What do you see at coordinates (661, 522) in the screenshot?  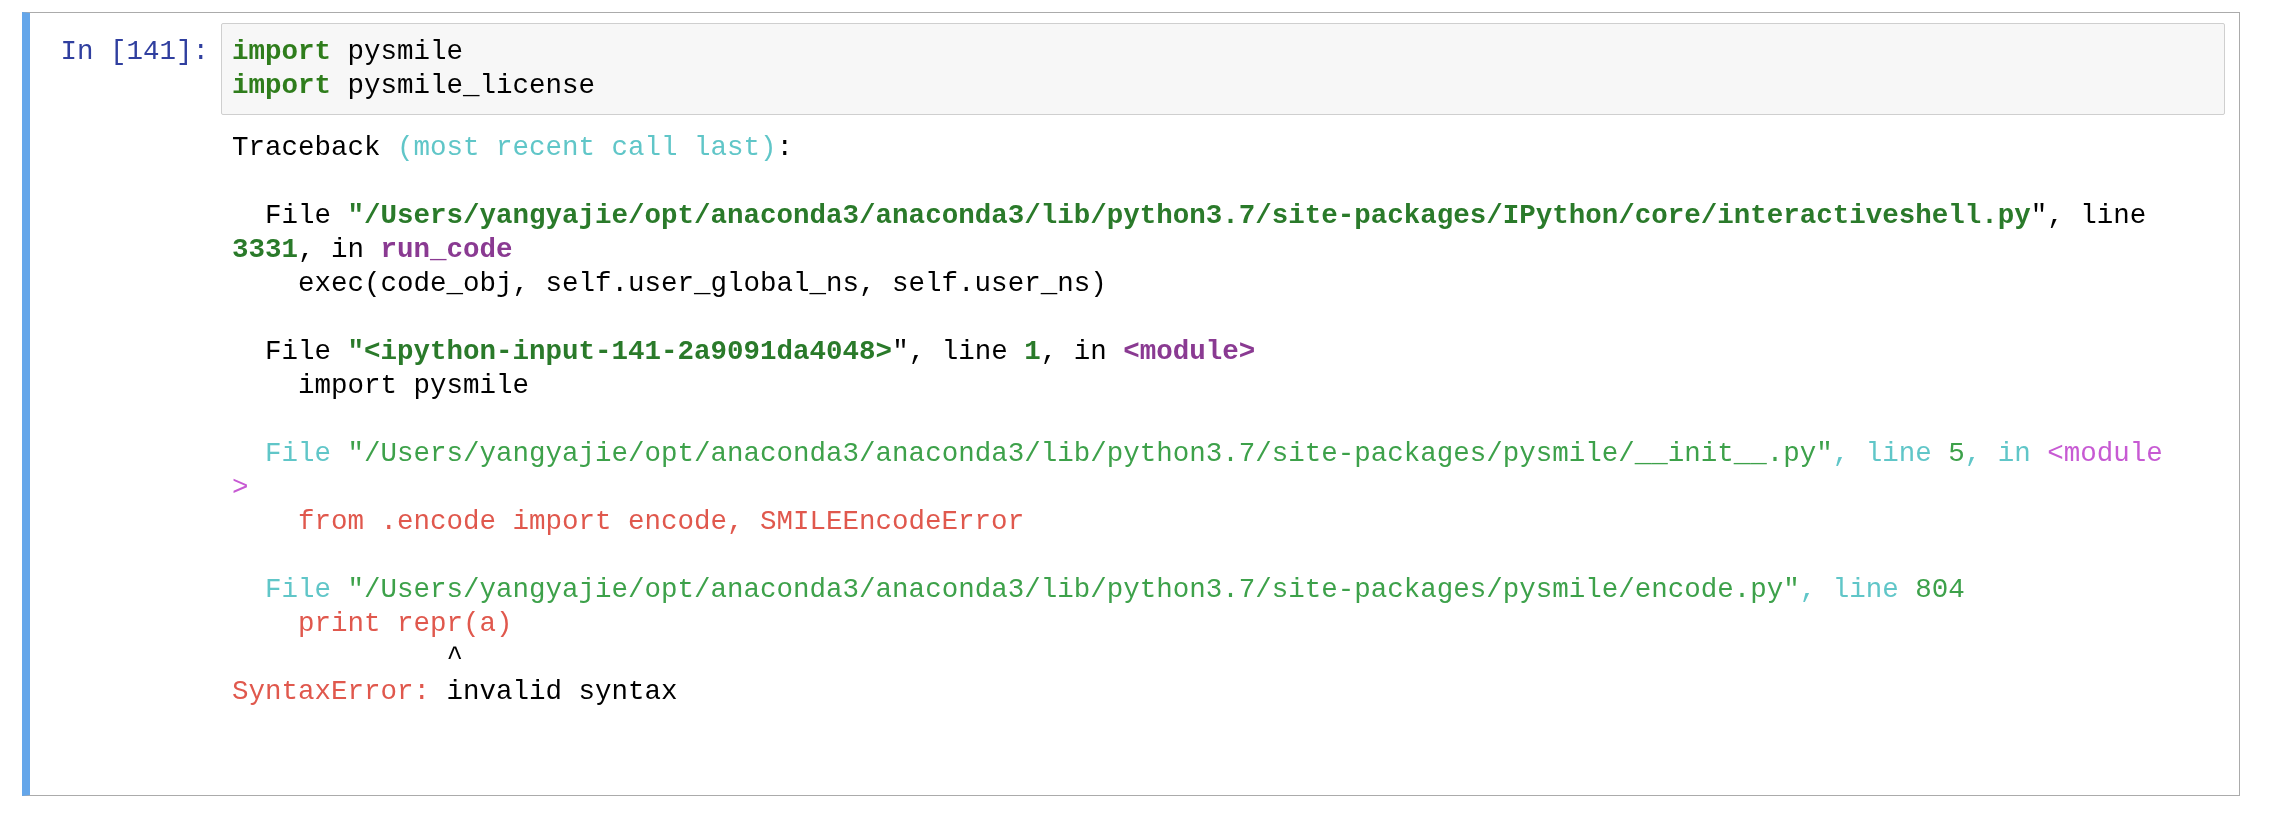 I see `traceback-line: from .encode import encode, SMILEEncodeError` at bounding box center [661, 522].